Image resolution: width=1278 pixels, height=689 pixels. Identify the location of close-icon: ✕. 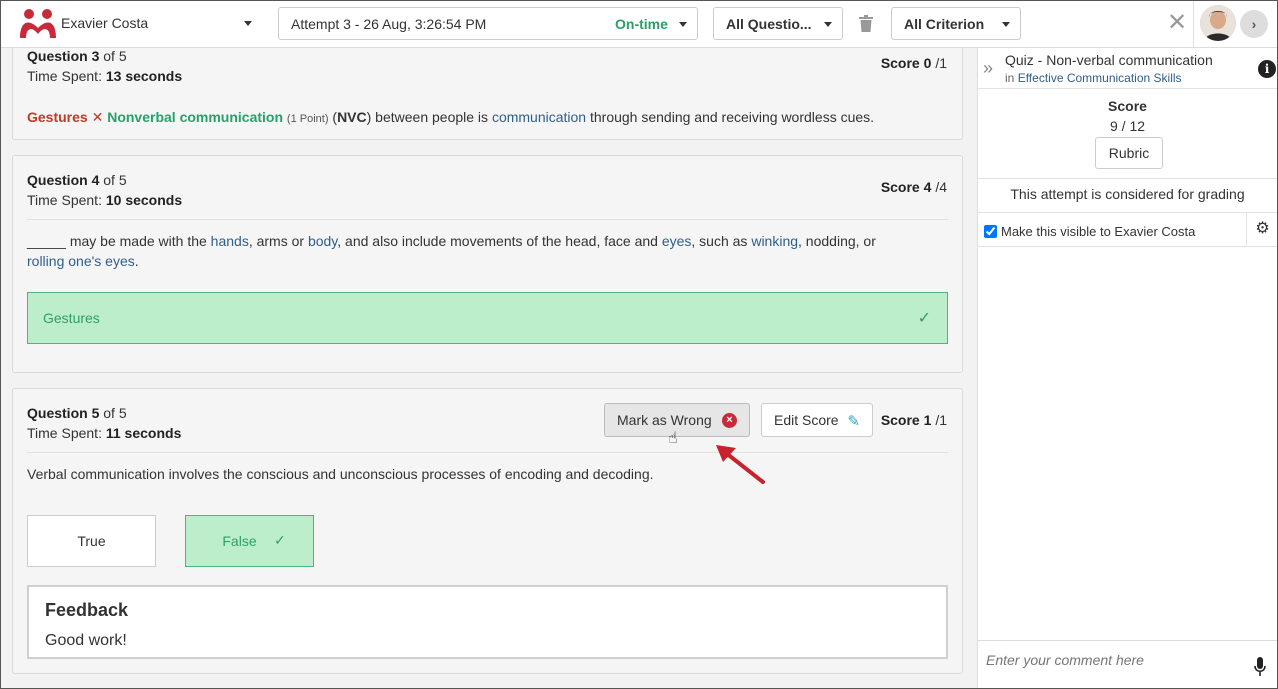
(1177, 23).